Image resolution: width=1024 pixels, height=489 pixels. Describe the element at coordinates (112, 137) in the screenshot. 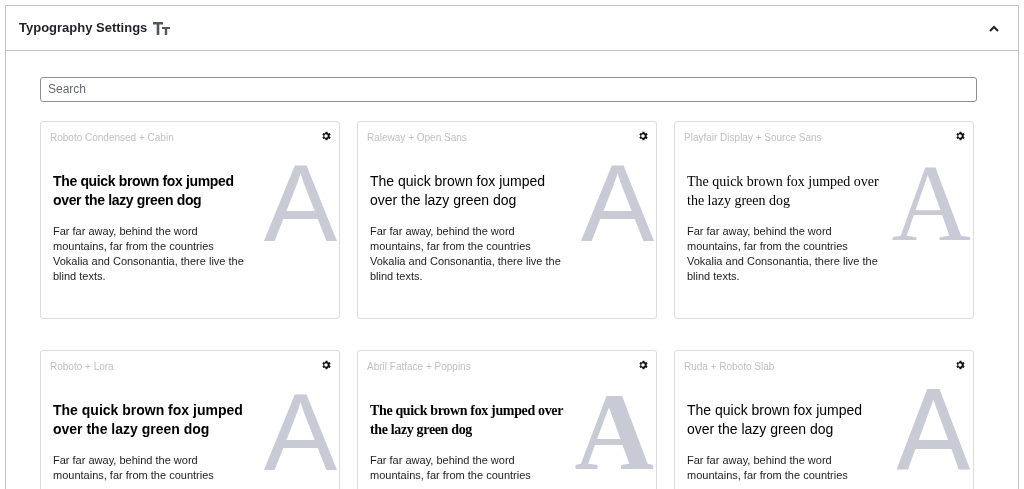

I see `pairing-label: Roboto Condensed + Cabin` at that location.